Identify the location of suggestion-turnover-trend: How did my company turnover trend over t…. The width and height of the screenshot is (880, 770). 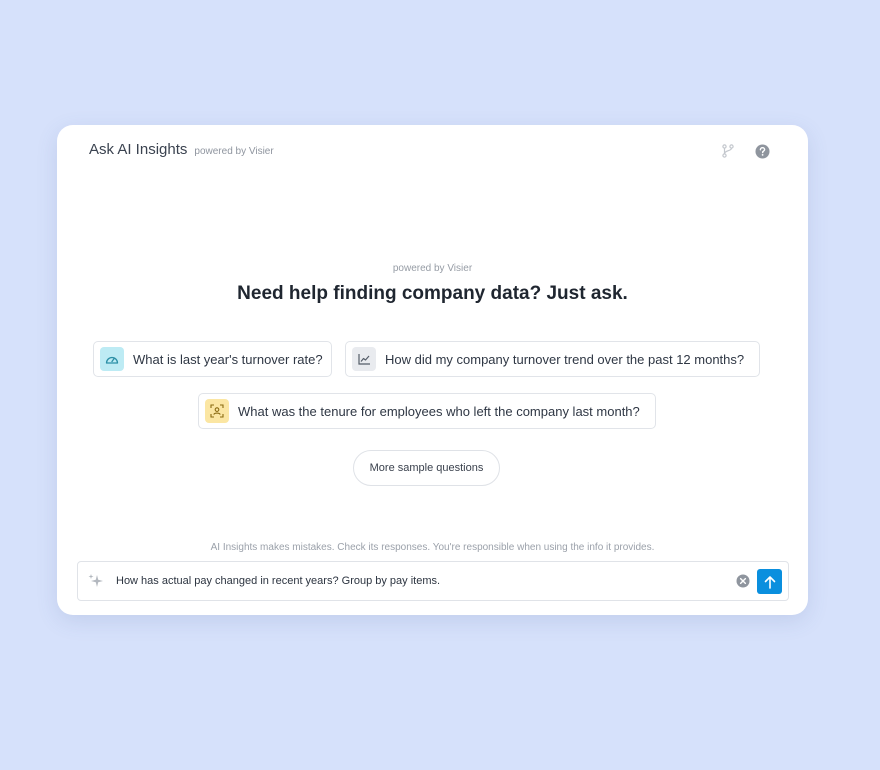
(552, 359).